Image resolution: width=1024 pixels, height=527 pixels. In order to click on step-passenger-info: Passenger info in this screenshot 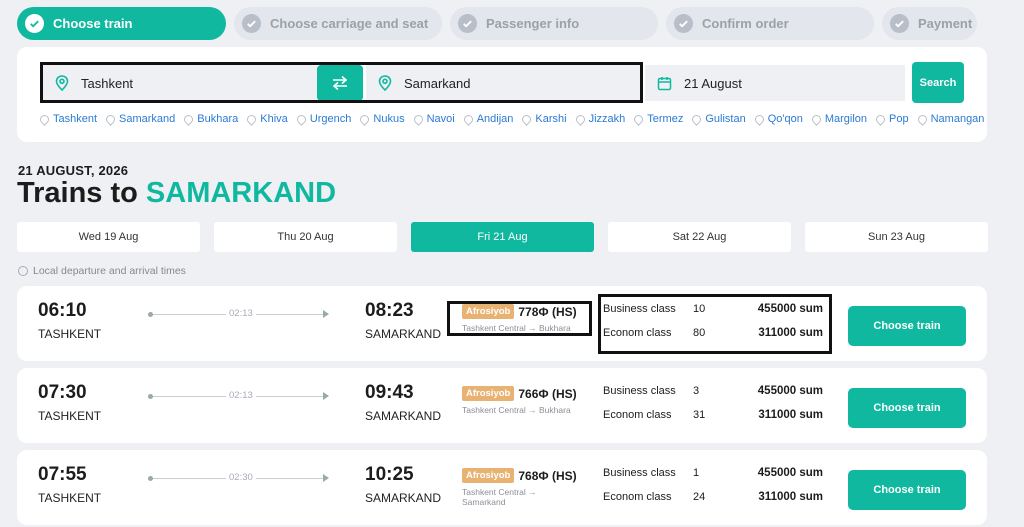, I will do `click(554, 23)`.